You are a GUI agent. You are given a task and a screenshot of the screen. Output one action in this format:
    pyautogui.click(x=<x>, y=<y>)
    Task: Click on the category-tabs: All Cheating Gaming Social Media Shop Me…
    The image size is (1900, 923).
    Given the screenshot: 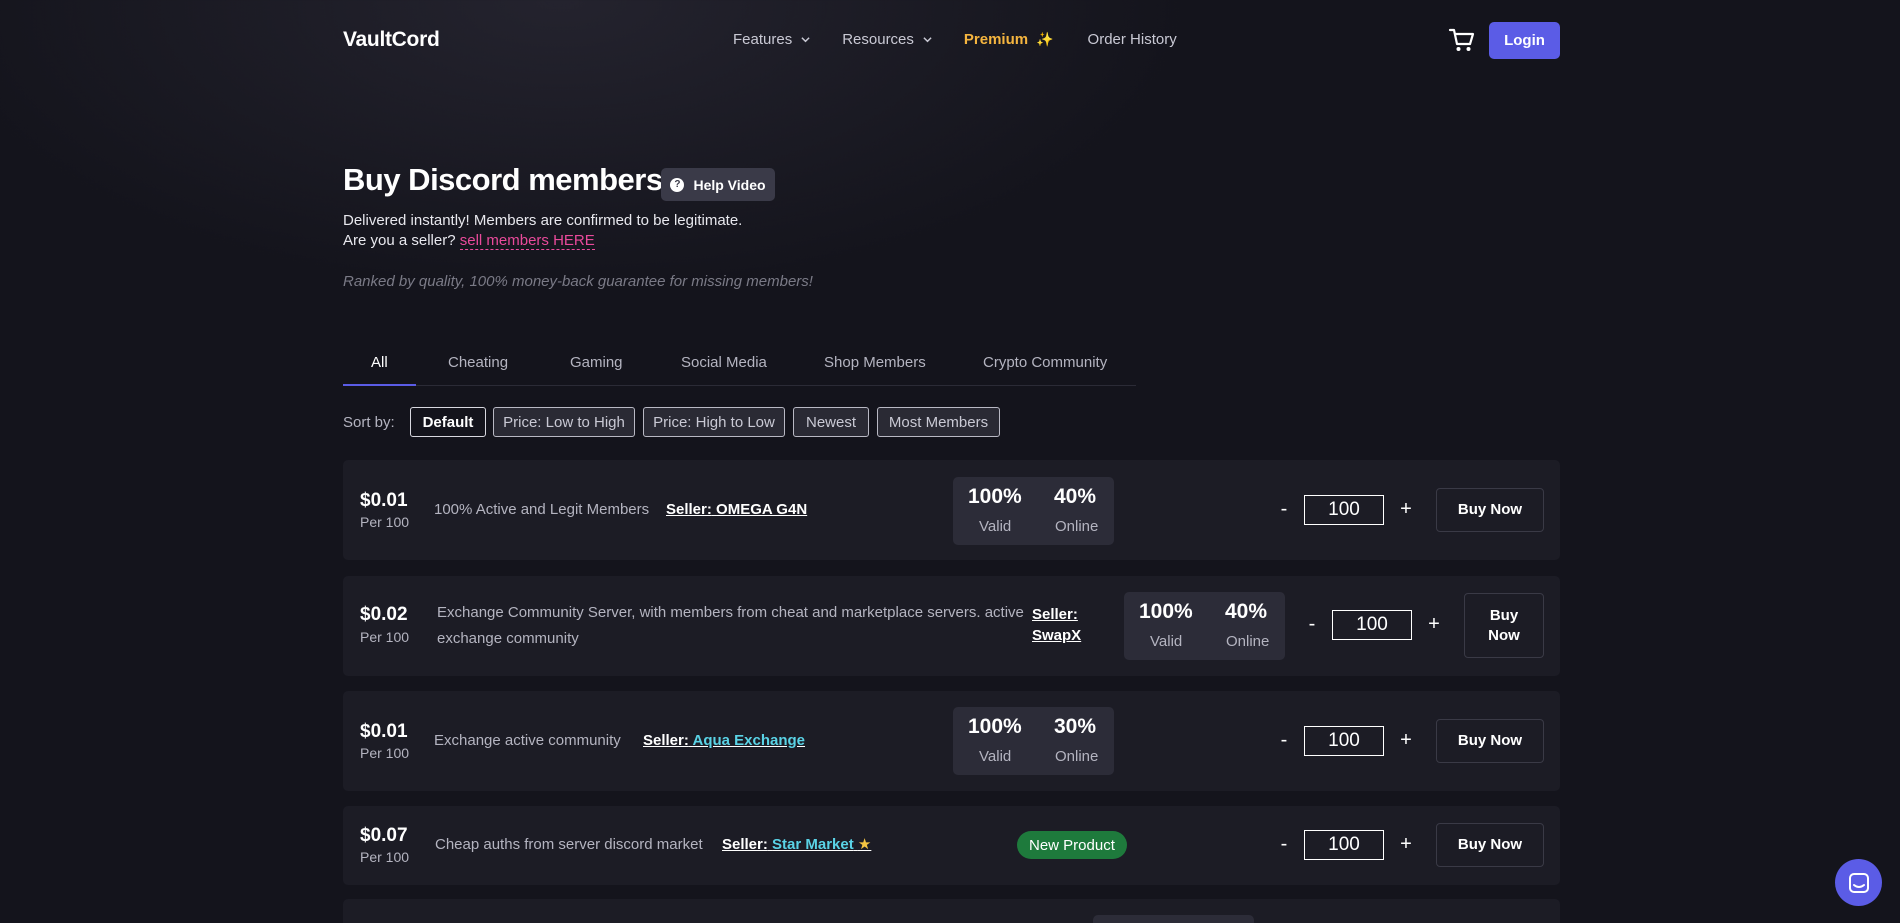 What is the action you would take?
    pyautogui.click(x=739, y=367)
    